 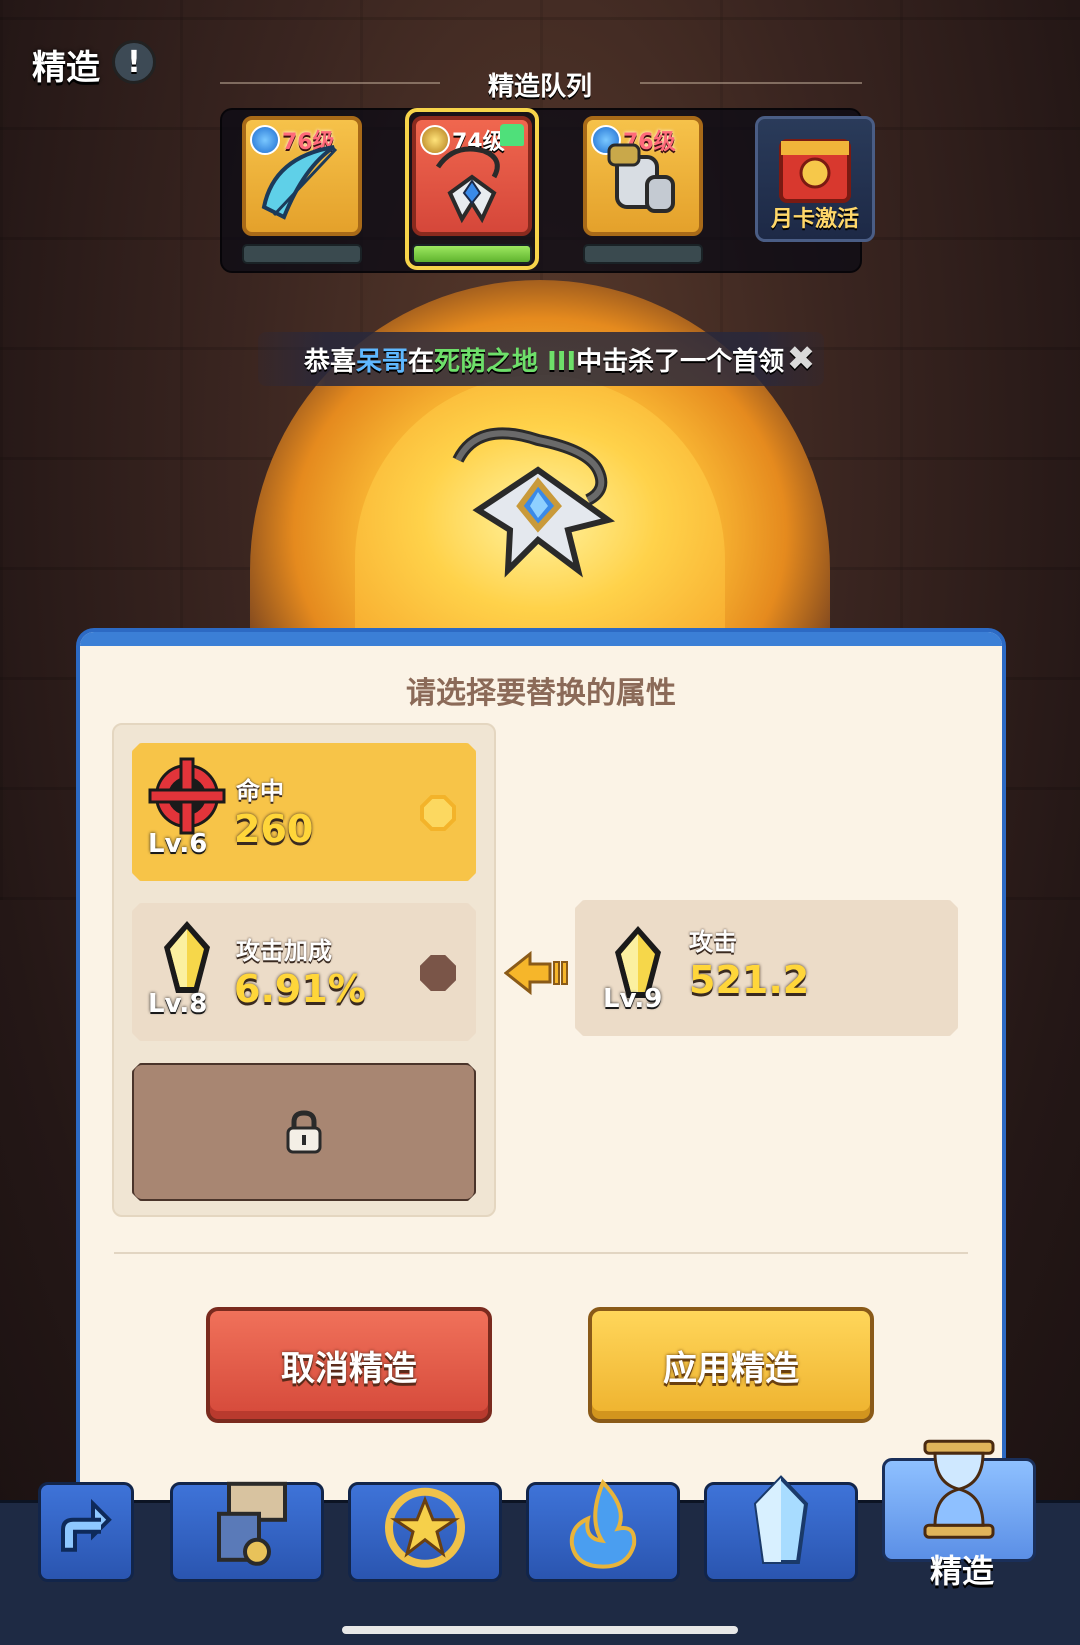 What do you see at coordinates (178, 1004) in the screenshot?
I see `attribute-level: Lv.8` at bounding box center [178, 1004].